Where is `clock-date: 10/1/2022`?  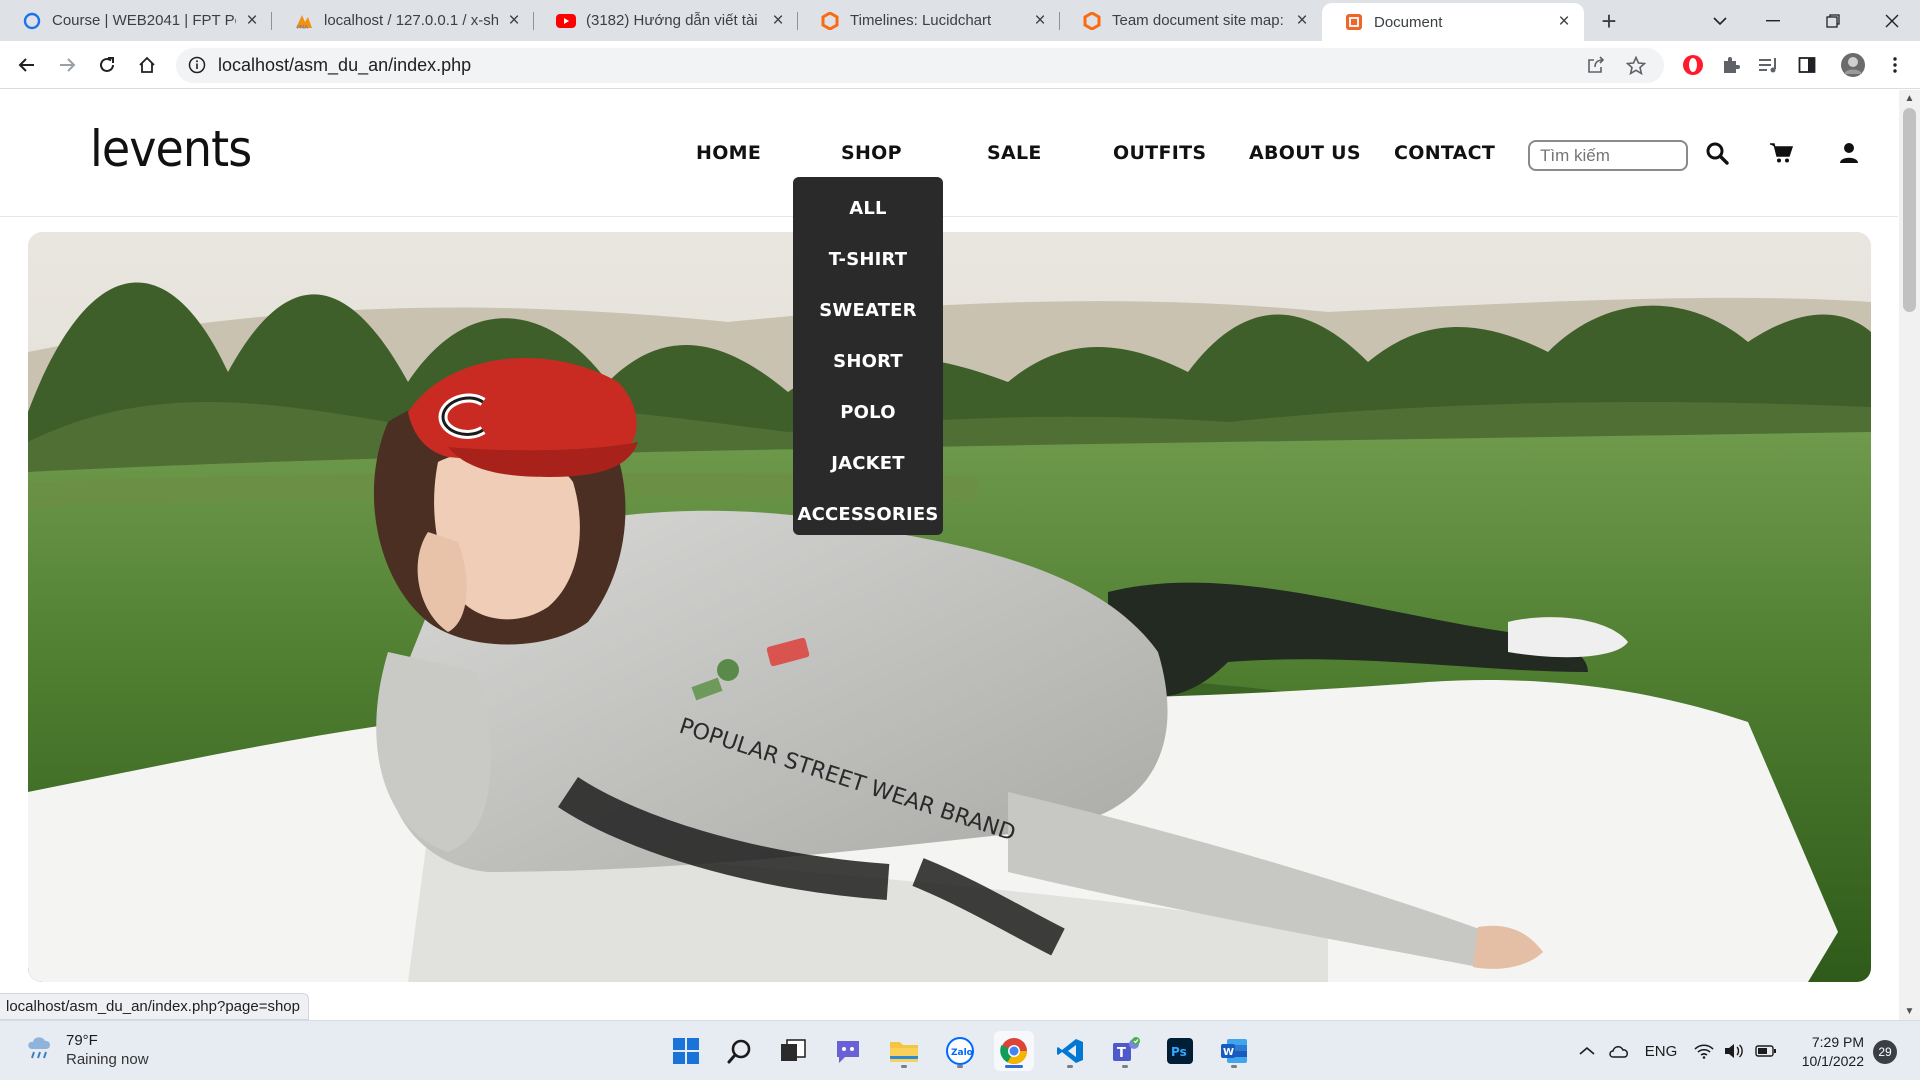 clock-date: 10/1/2022 is located at coordinates (1832, 1061).